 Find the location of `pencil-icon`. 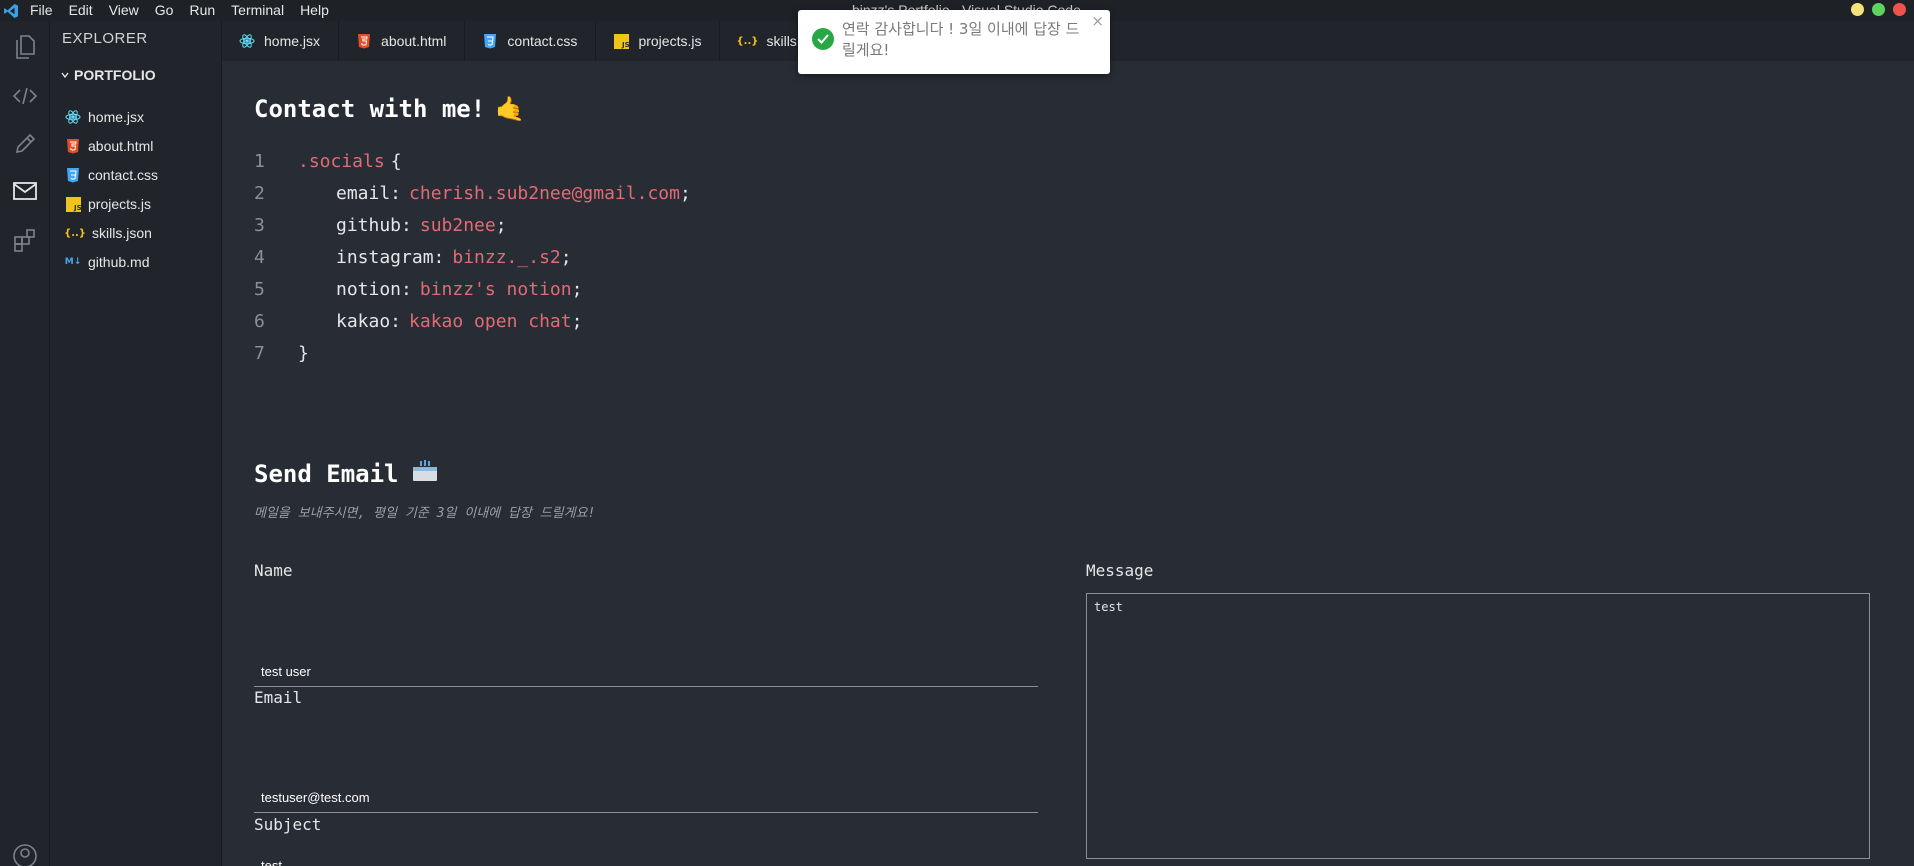

pencil-icon is located at coordinates (25, 144).